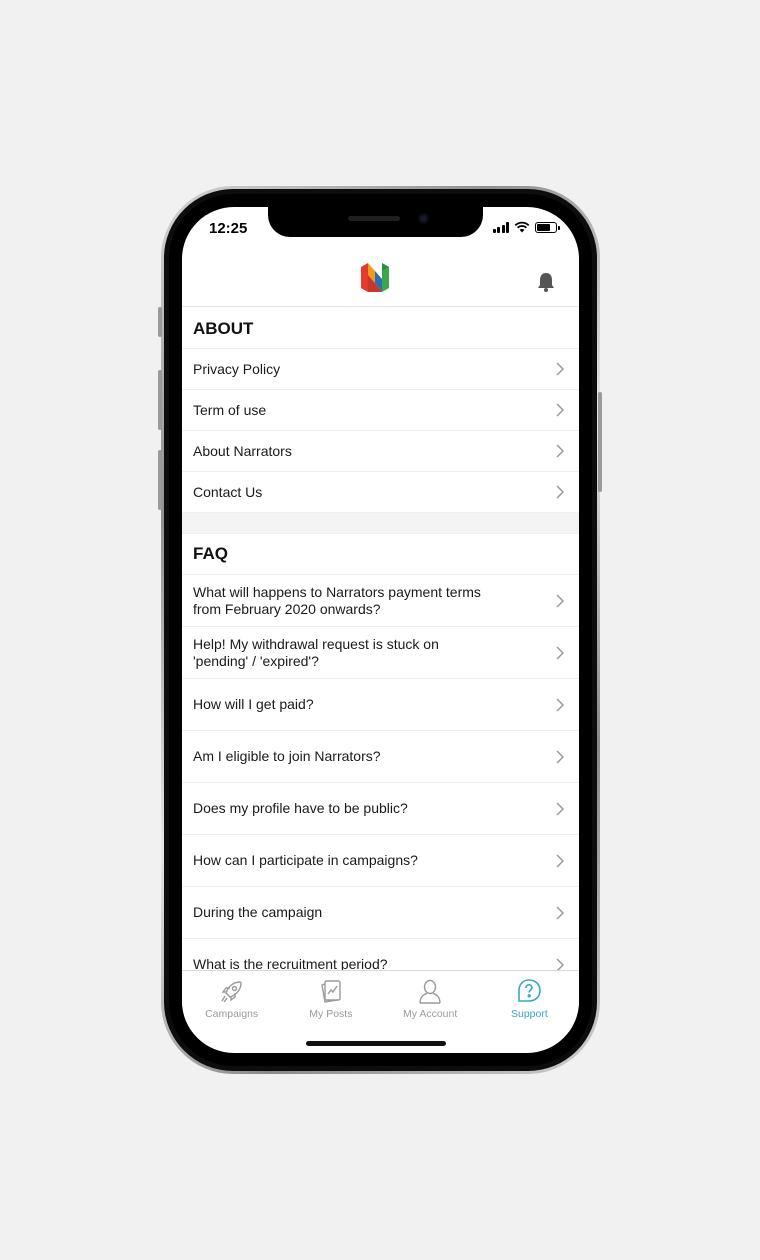 This screenshot has height=1260, width=760. What do you see at coordinates (331, 991) in the screenshot?
I see `posts-icon` at bounding box center [331, 991].